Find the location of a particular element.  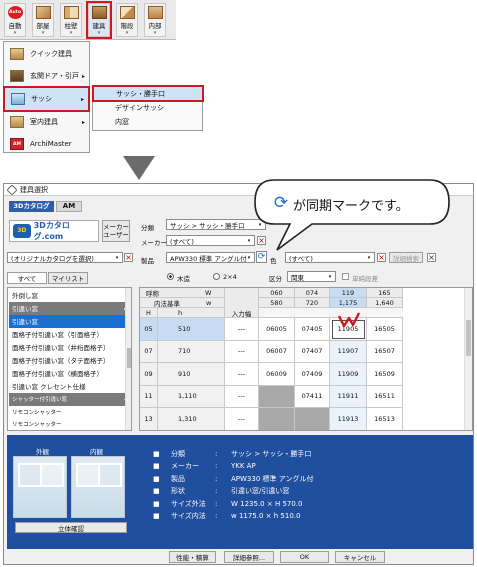

toolbar-room-button: 部屋 ▾ is located at coordinates (43, 20).